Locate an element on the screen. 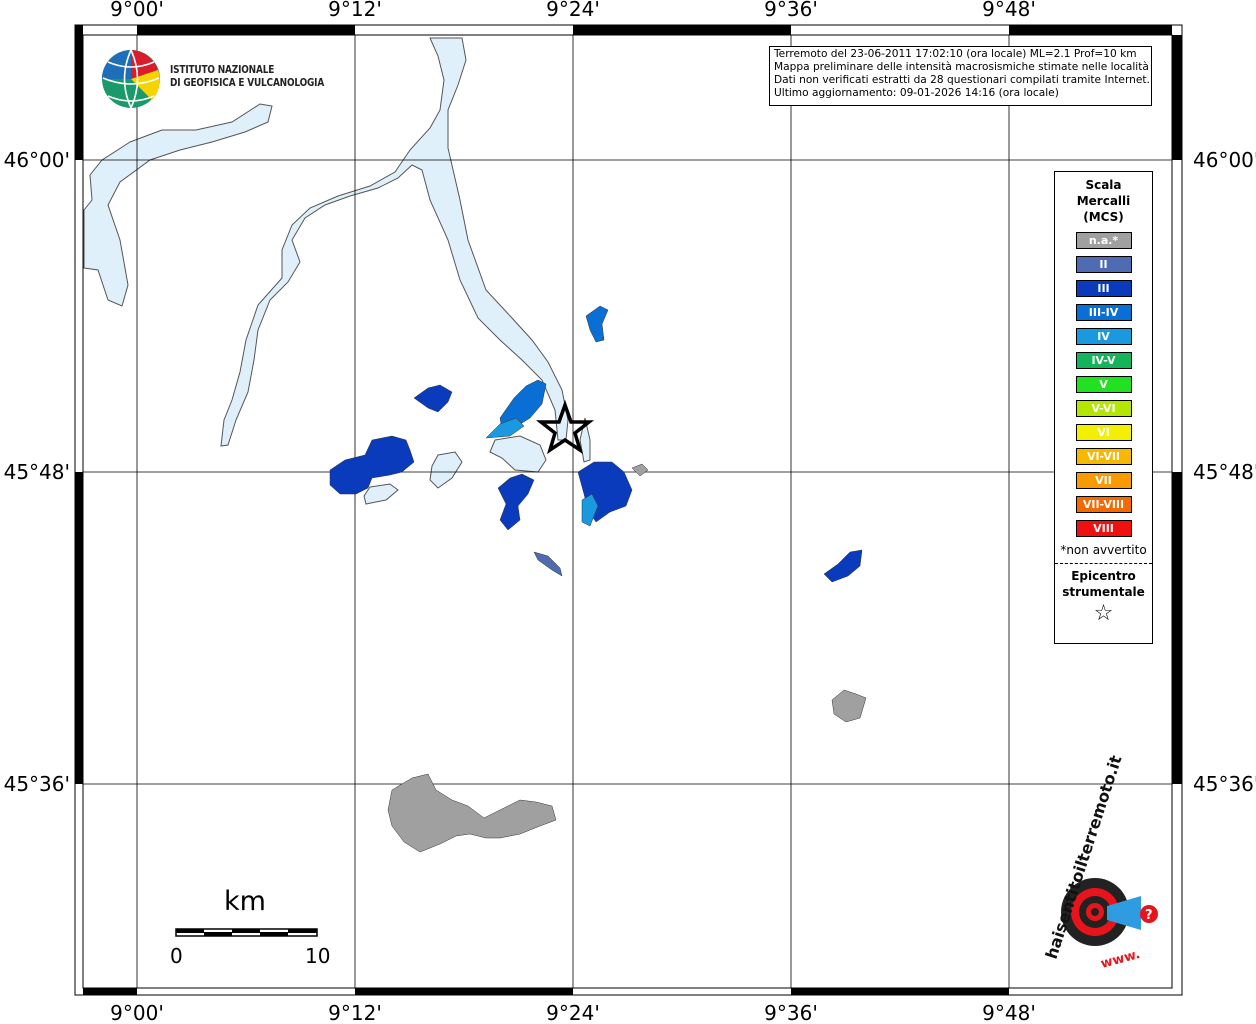 This screenshot has width=1256, height=1024. legend-title-line: Mercalli is located at coordinates (1103, 201).